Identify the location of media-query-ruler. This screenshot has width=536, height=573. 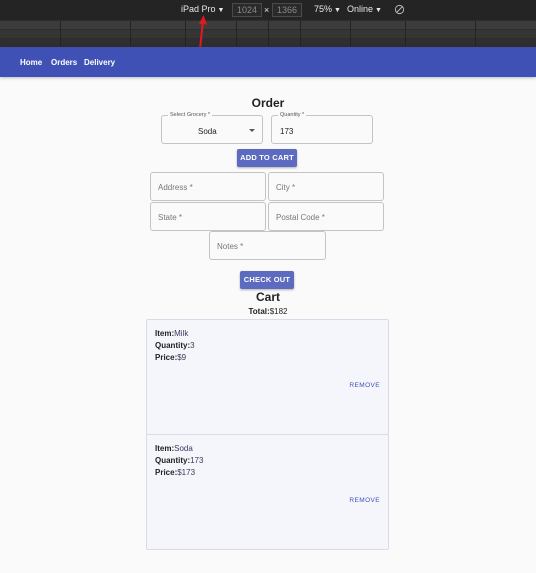
(268, 33).